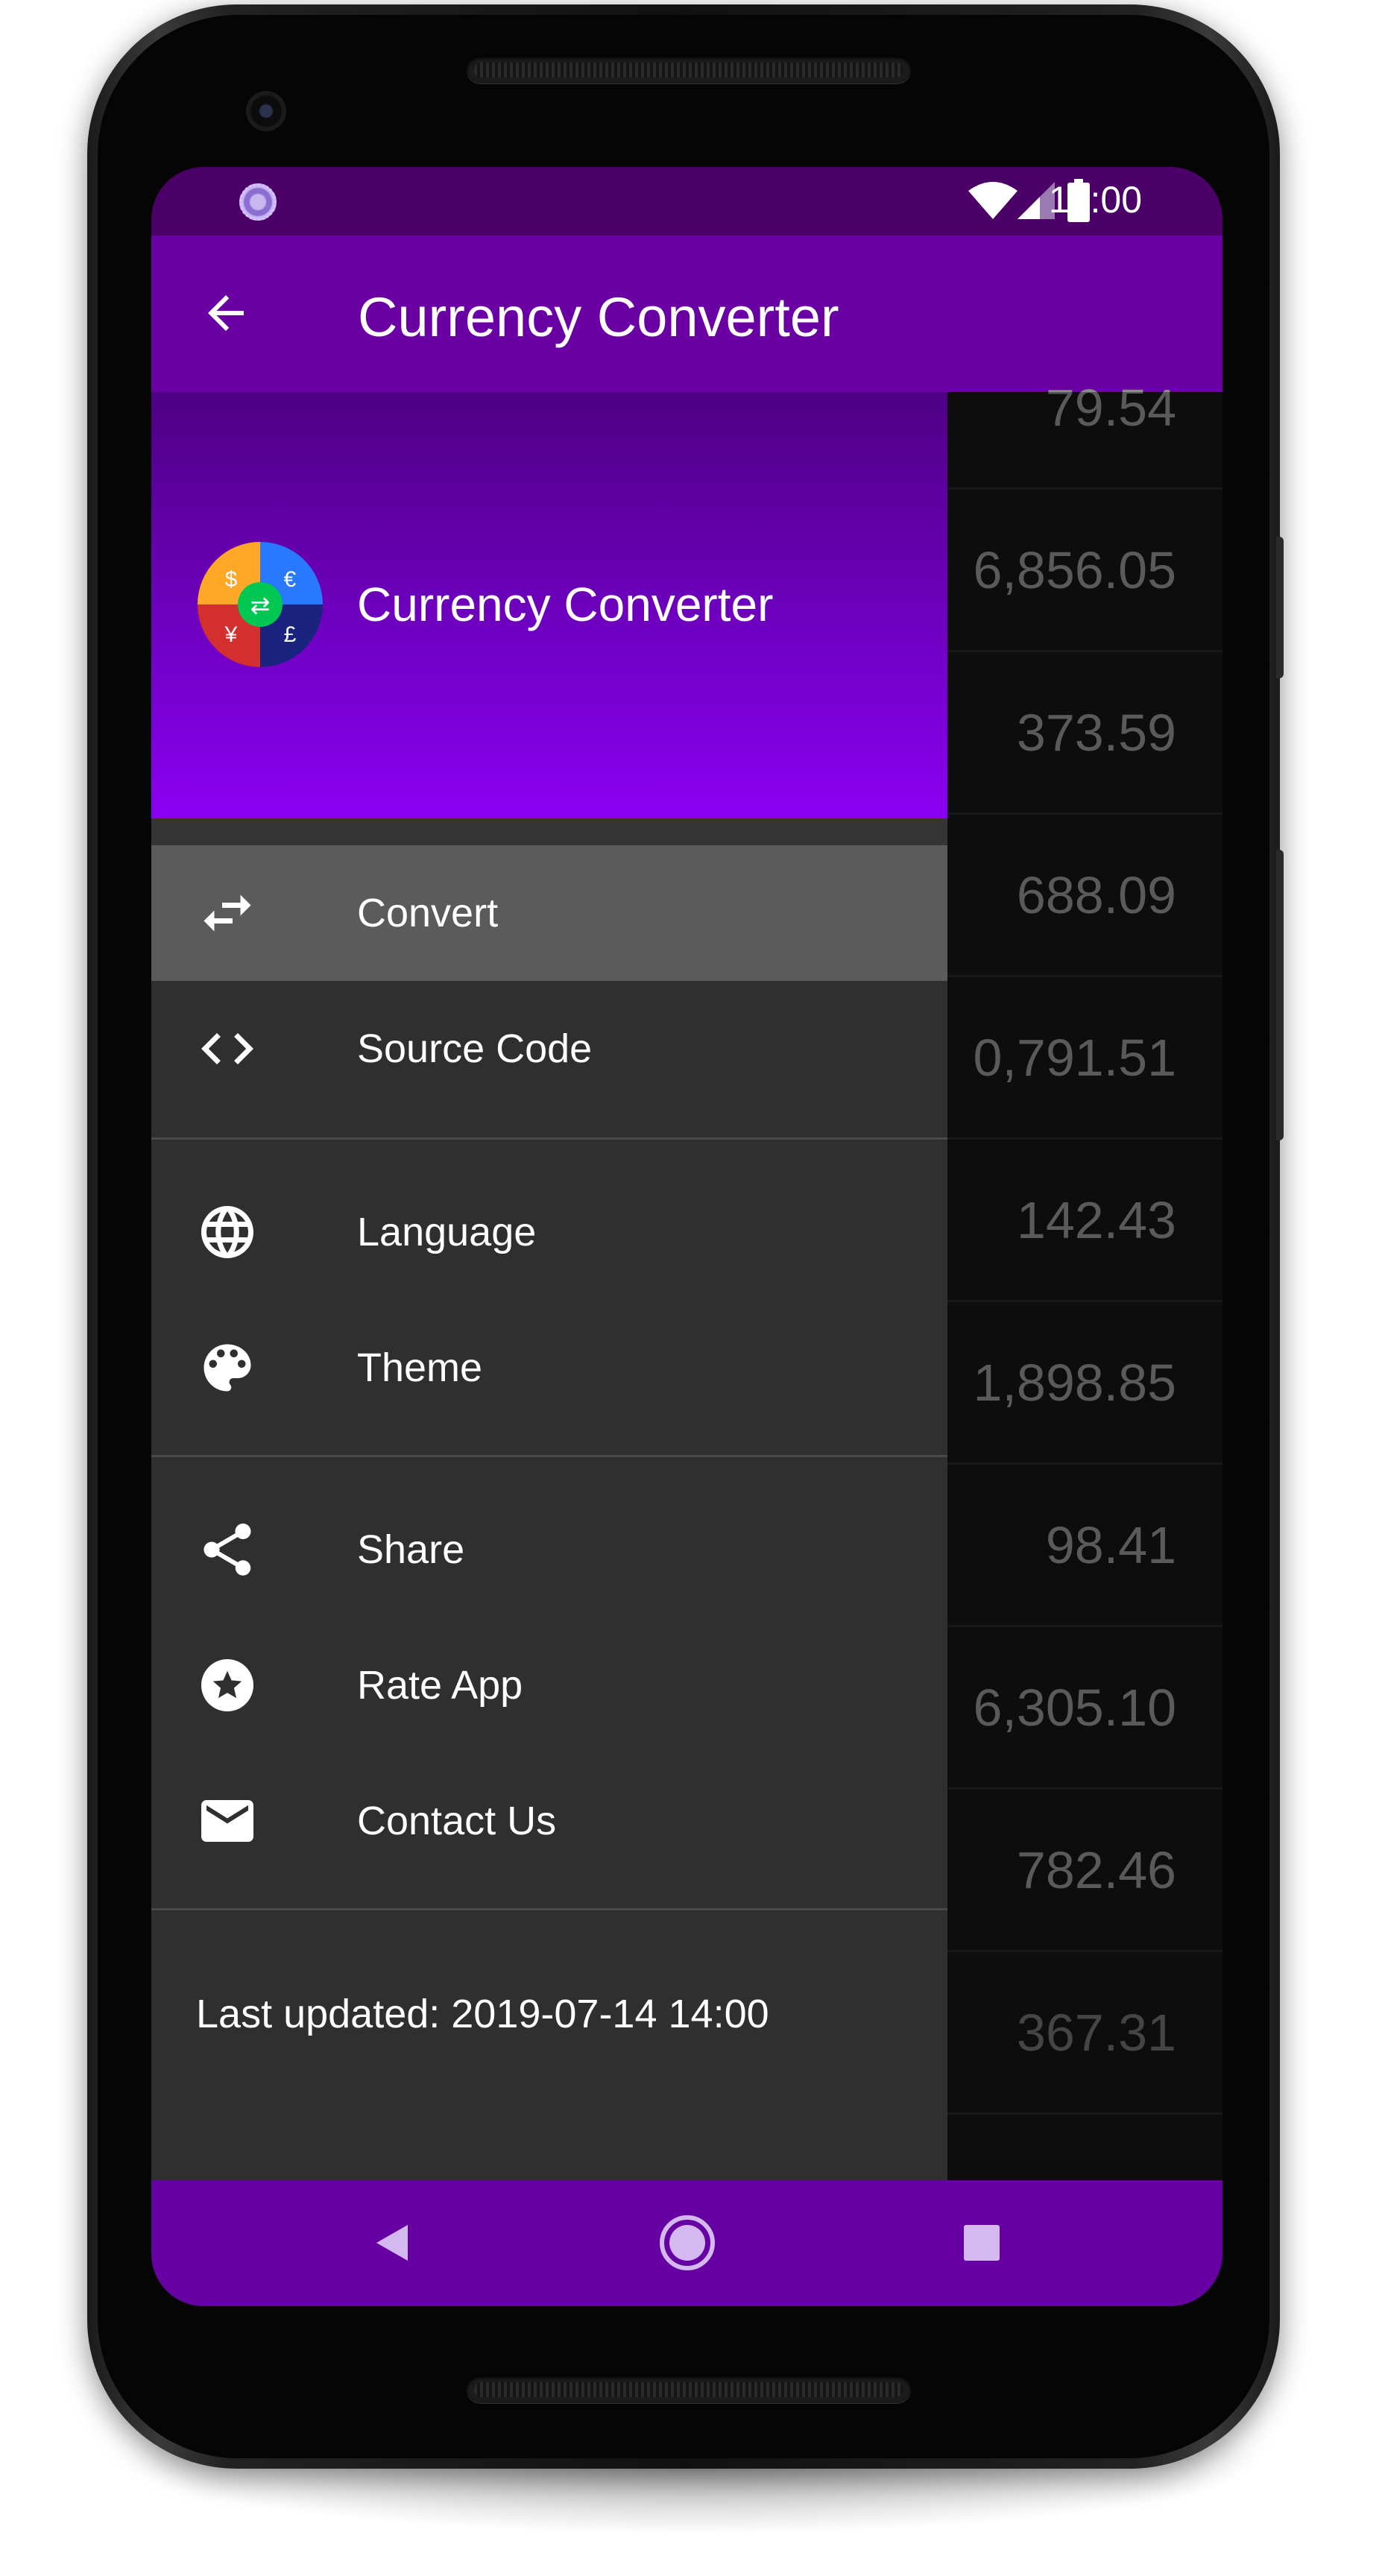 This screenshot has width=1385, height=2576. I want to click on app-logo: $ € ¥ £ ⇄, so click(260, 604).